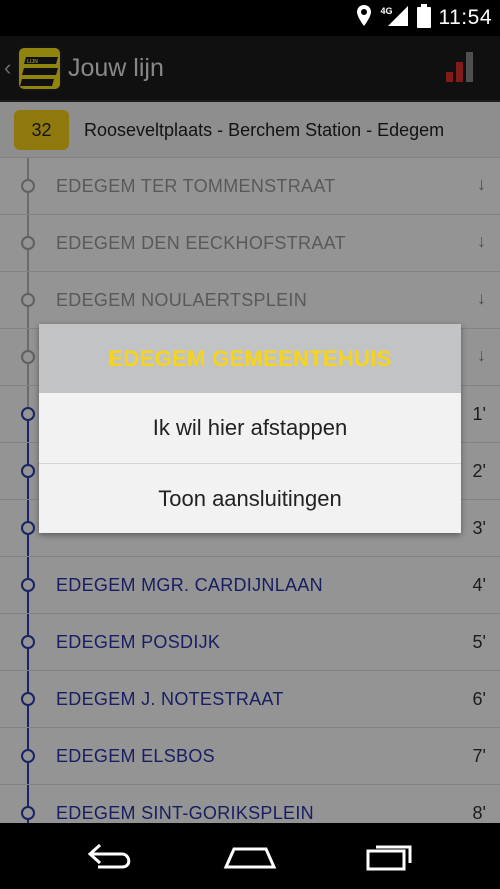  What do you see at coordinates (465, 17) in the screenshot?
I see `clock: 11:54` at bounding box center [465, 17].